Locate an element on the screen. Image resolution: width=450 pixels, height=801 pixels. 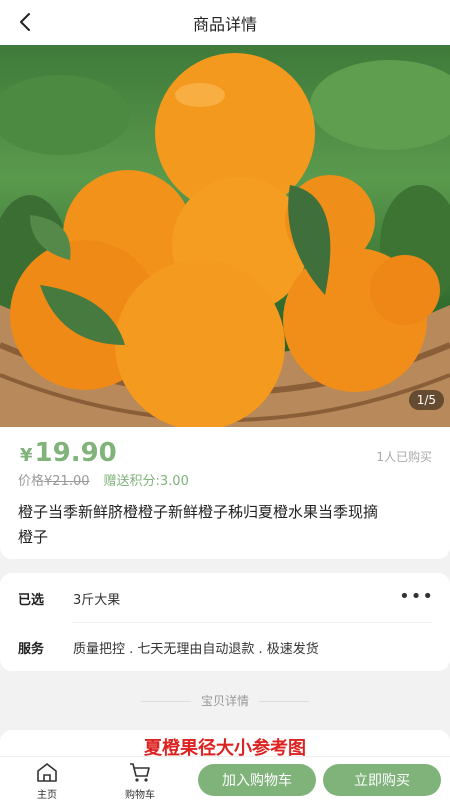
home-icon is located at coordinates (47, 772).